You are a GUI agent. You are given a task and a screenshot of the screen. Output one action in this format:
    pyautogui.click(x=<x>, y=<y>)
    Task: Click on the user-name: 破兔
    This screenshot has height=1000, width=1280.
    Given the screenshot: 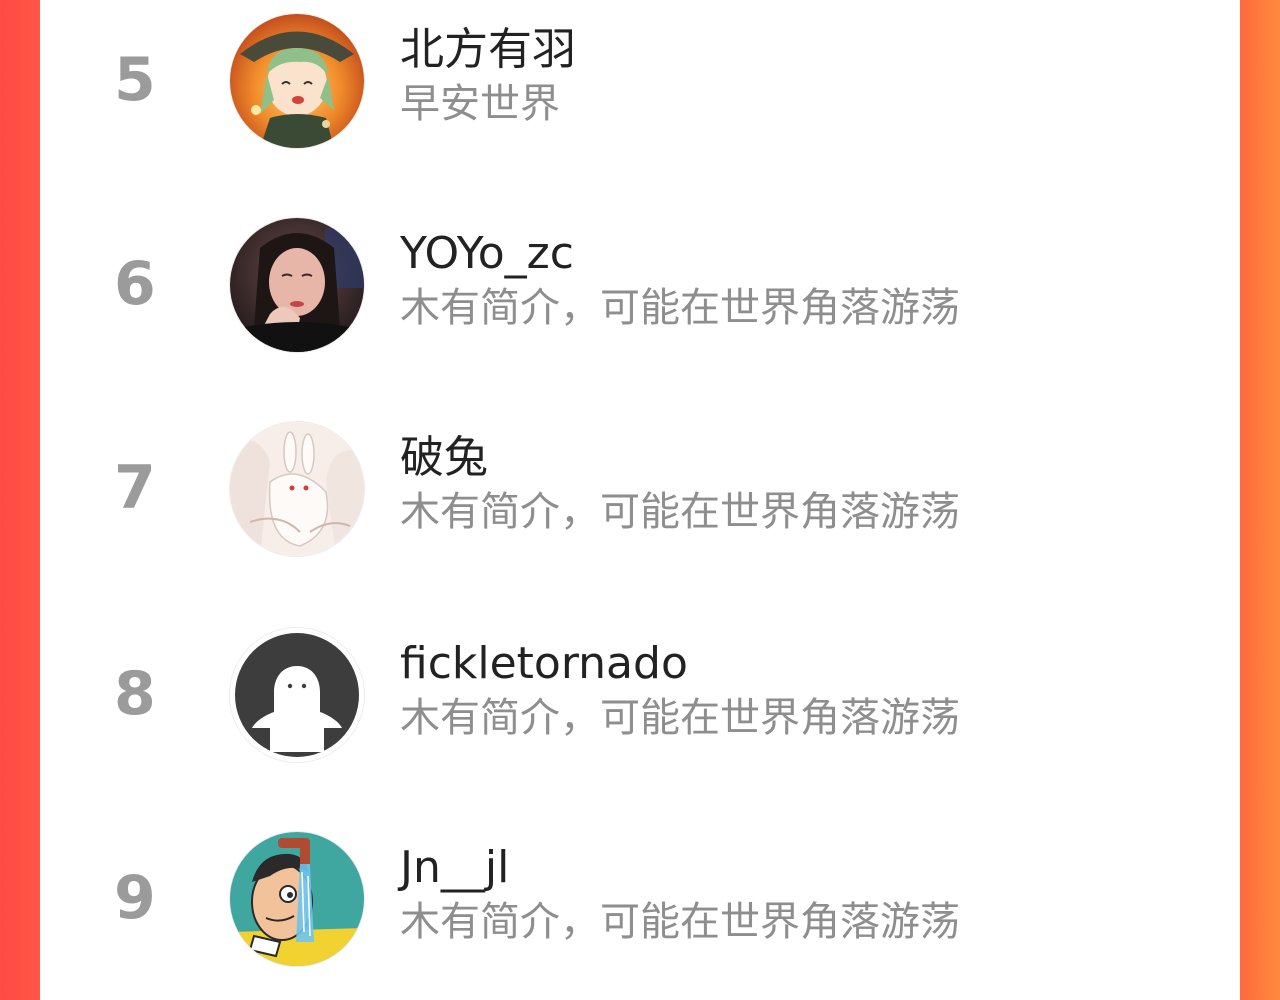 What is the action you would take?
    pyautogui.click(x=444, y=458)
    